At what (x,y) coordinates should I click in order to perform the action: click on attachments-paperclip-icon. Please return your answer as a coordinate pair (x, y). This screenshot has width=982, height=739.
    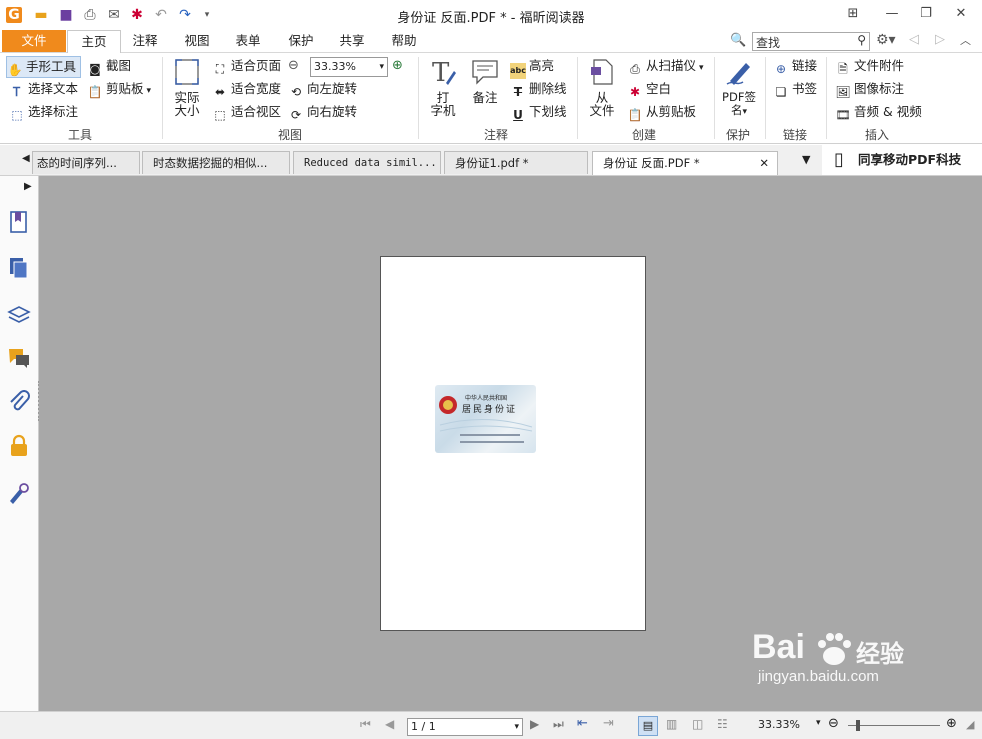
    Looking at the image, I should click on (19, 402).